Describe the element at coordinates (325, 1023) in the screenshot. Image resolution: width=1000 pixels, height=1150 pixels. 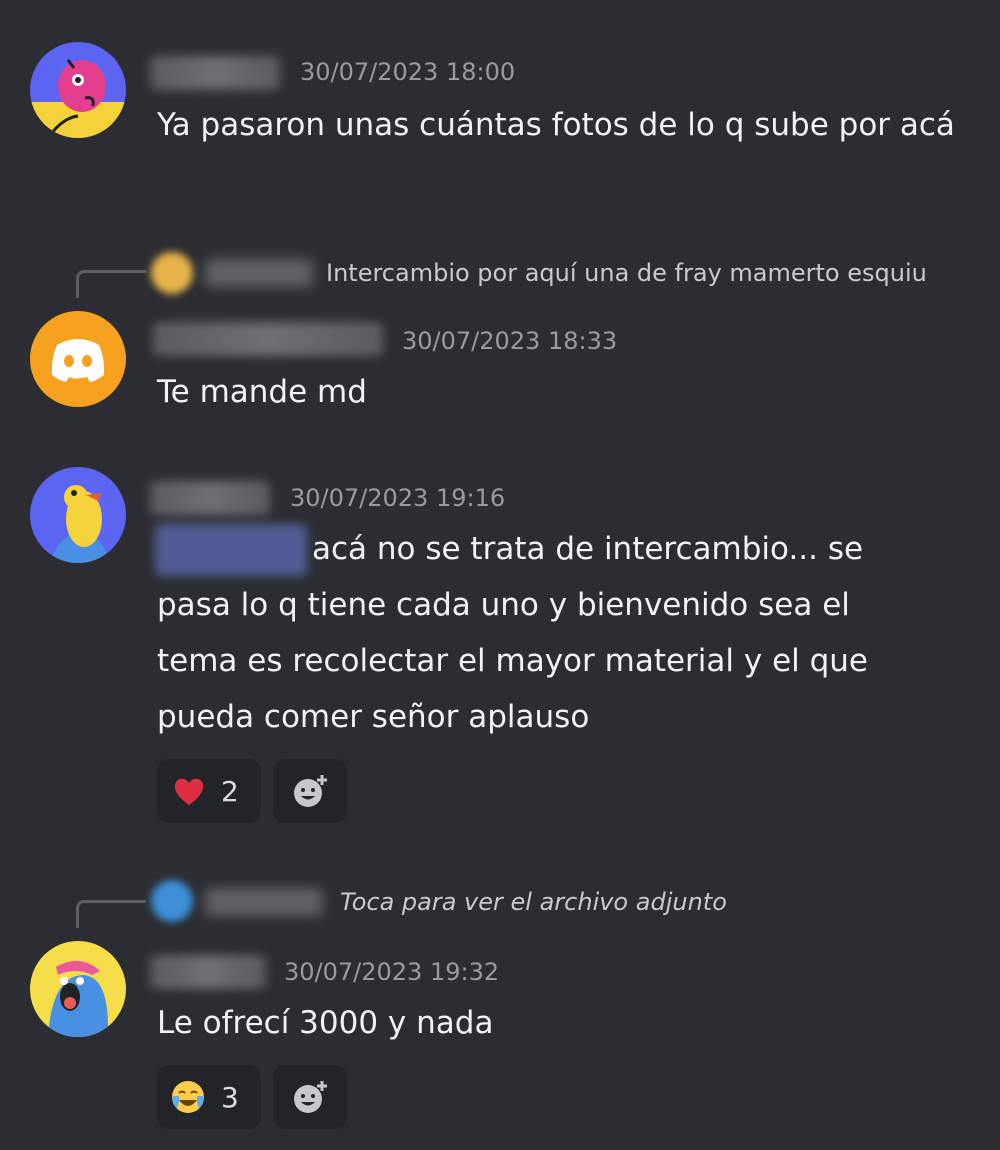
I see `message-text: Le ofrecí 3000 y nada` at that location.